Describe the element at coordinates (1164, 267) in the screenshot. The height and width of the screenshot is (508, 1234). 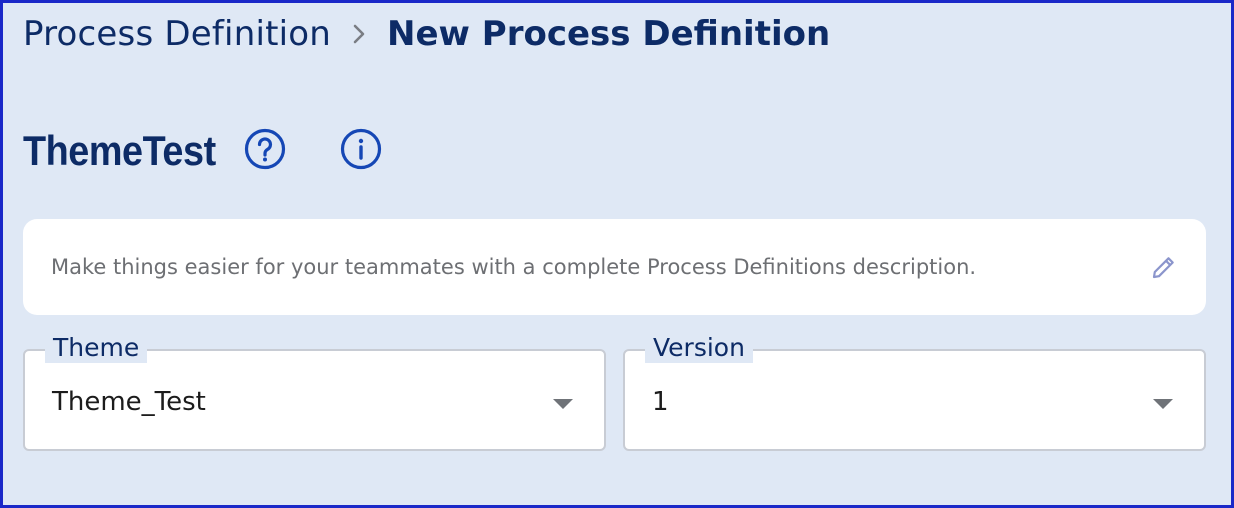
I see `pencil-icon` at that location.